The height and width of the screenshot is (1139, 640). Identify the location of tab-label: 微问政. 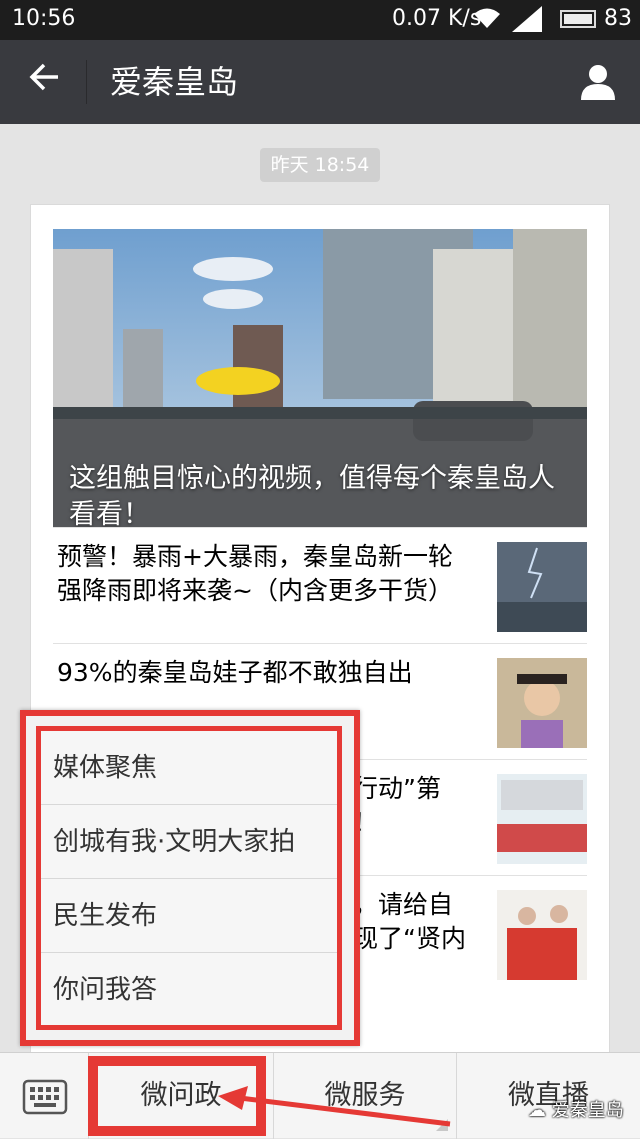
(181, 1095).